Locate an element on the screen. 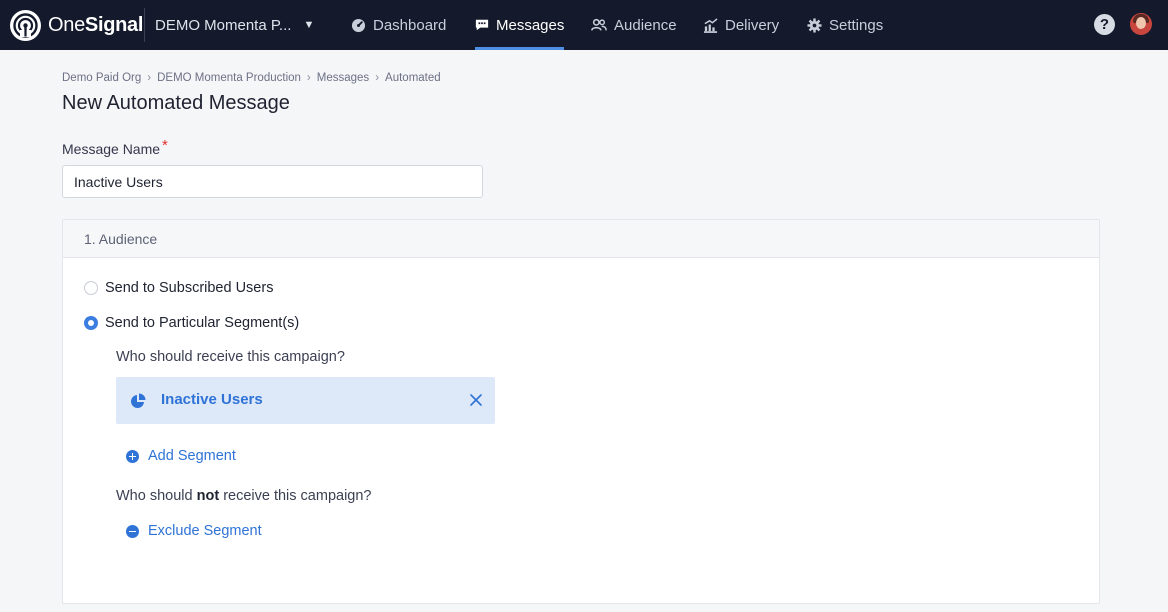 The height and width of the screenshot is (612, 1168). exclude-segment-button: Exclude Segment is located at coordinates (194, 531).